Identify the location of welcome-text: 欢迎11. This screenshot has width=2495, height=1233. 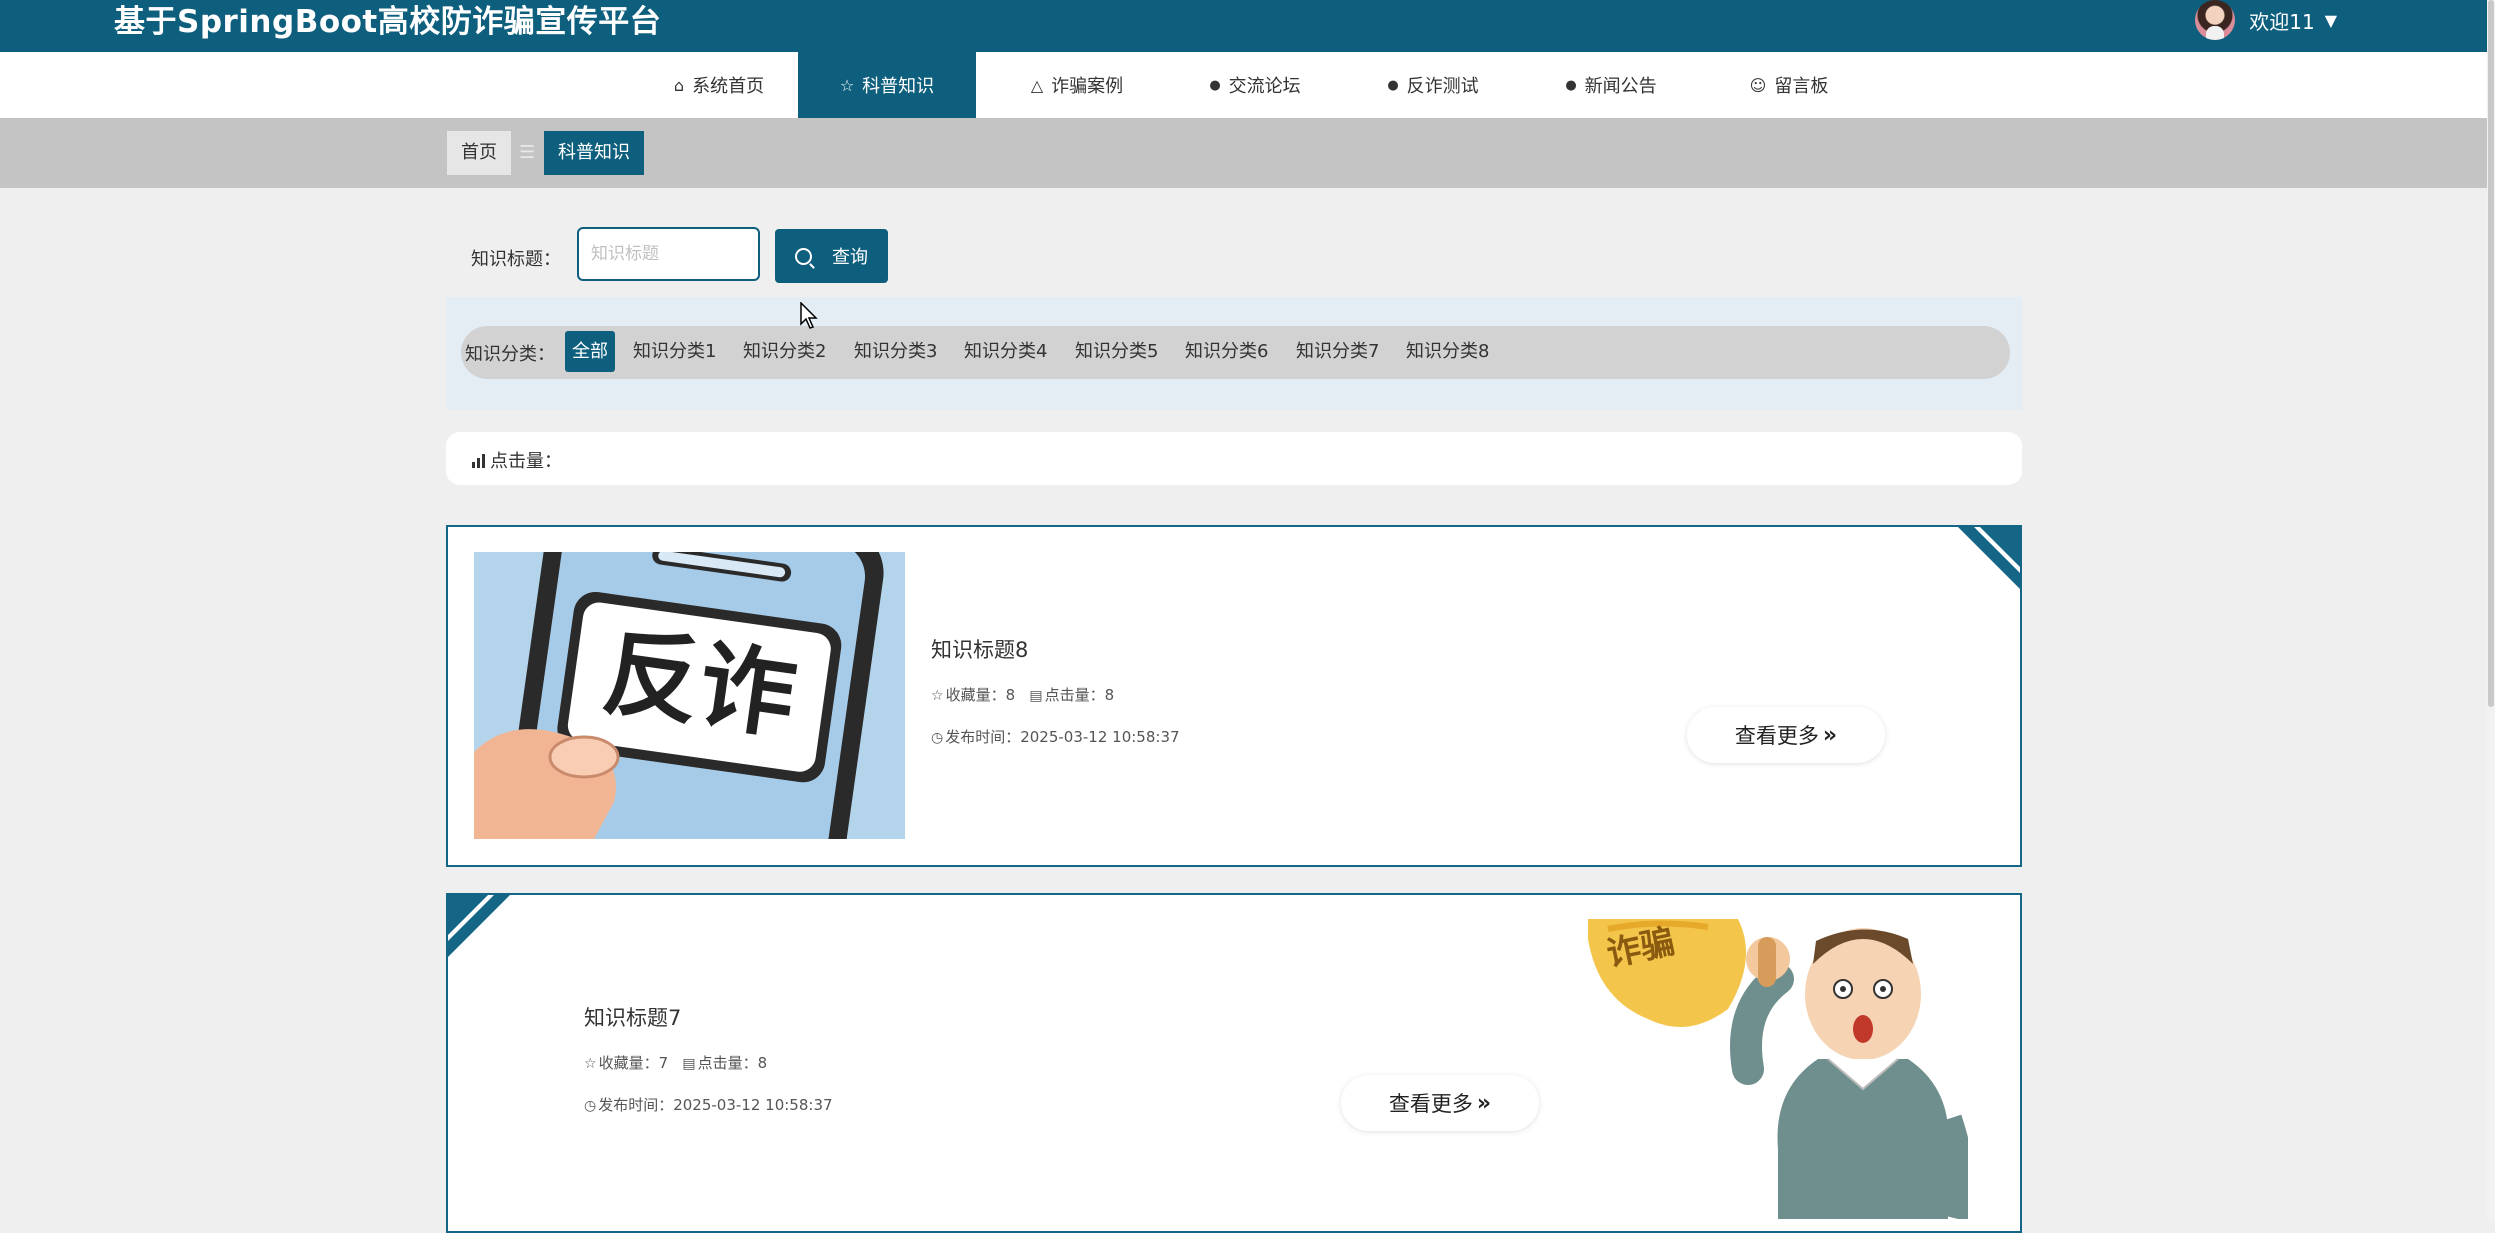
(2281, 20).